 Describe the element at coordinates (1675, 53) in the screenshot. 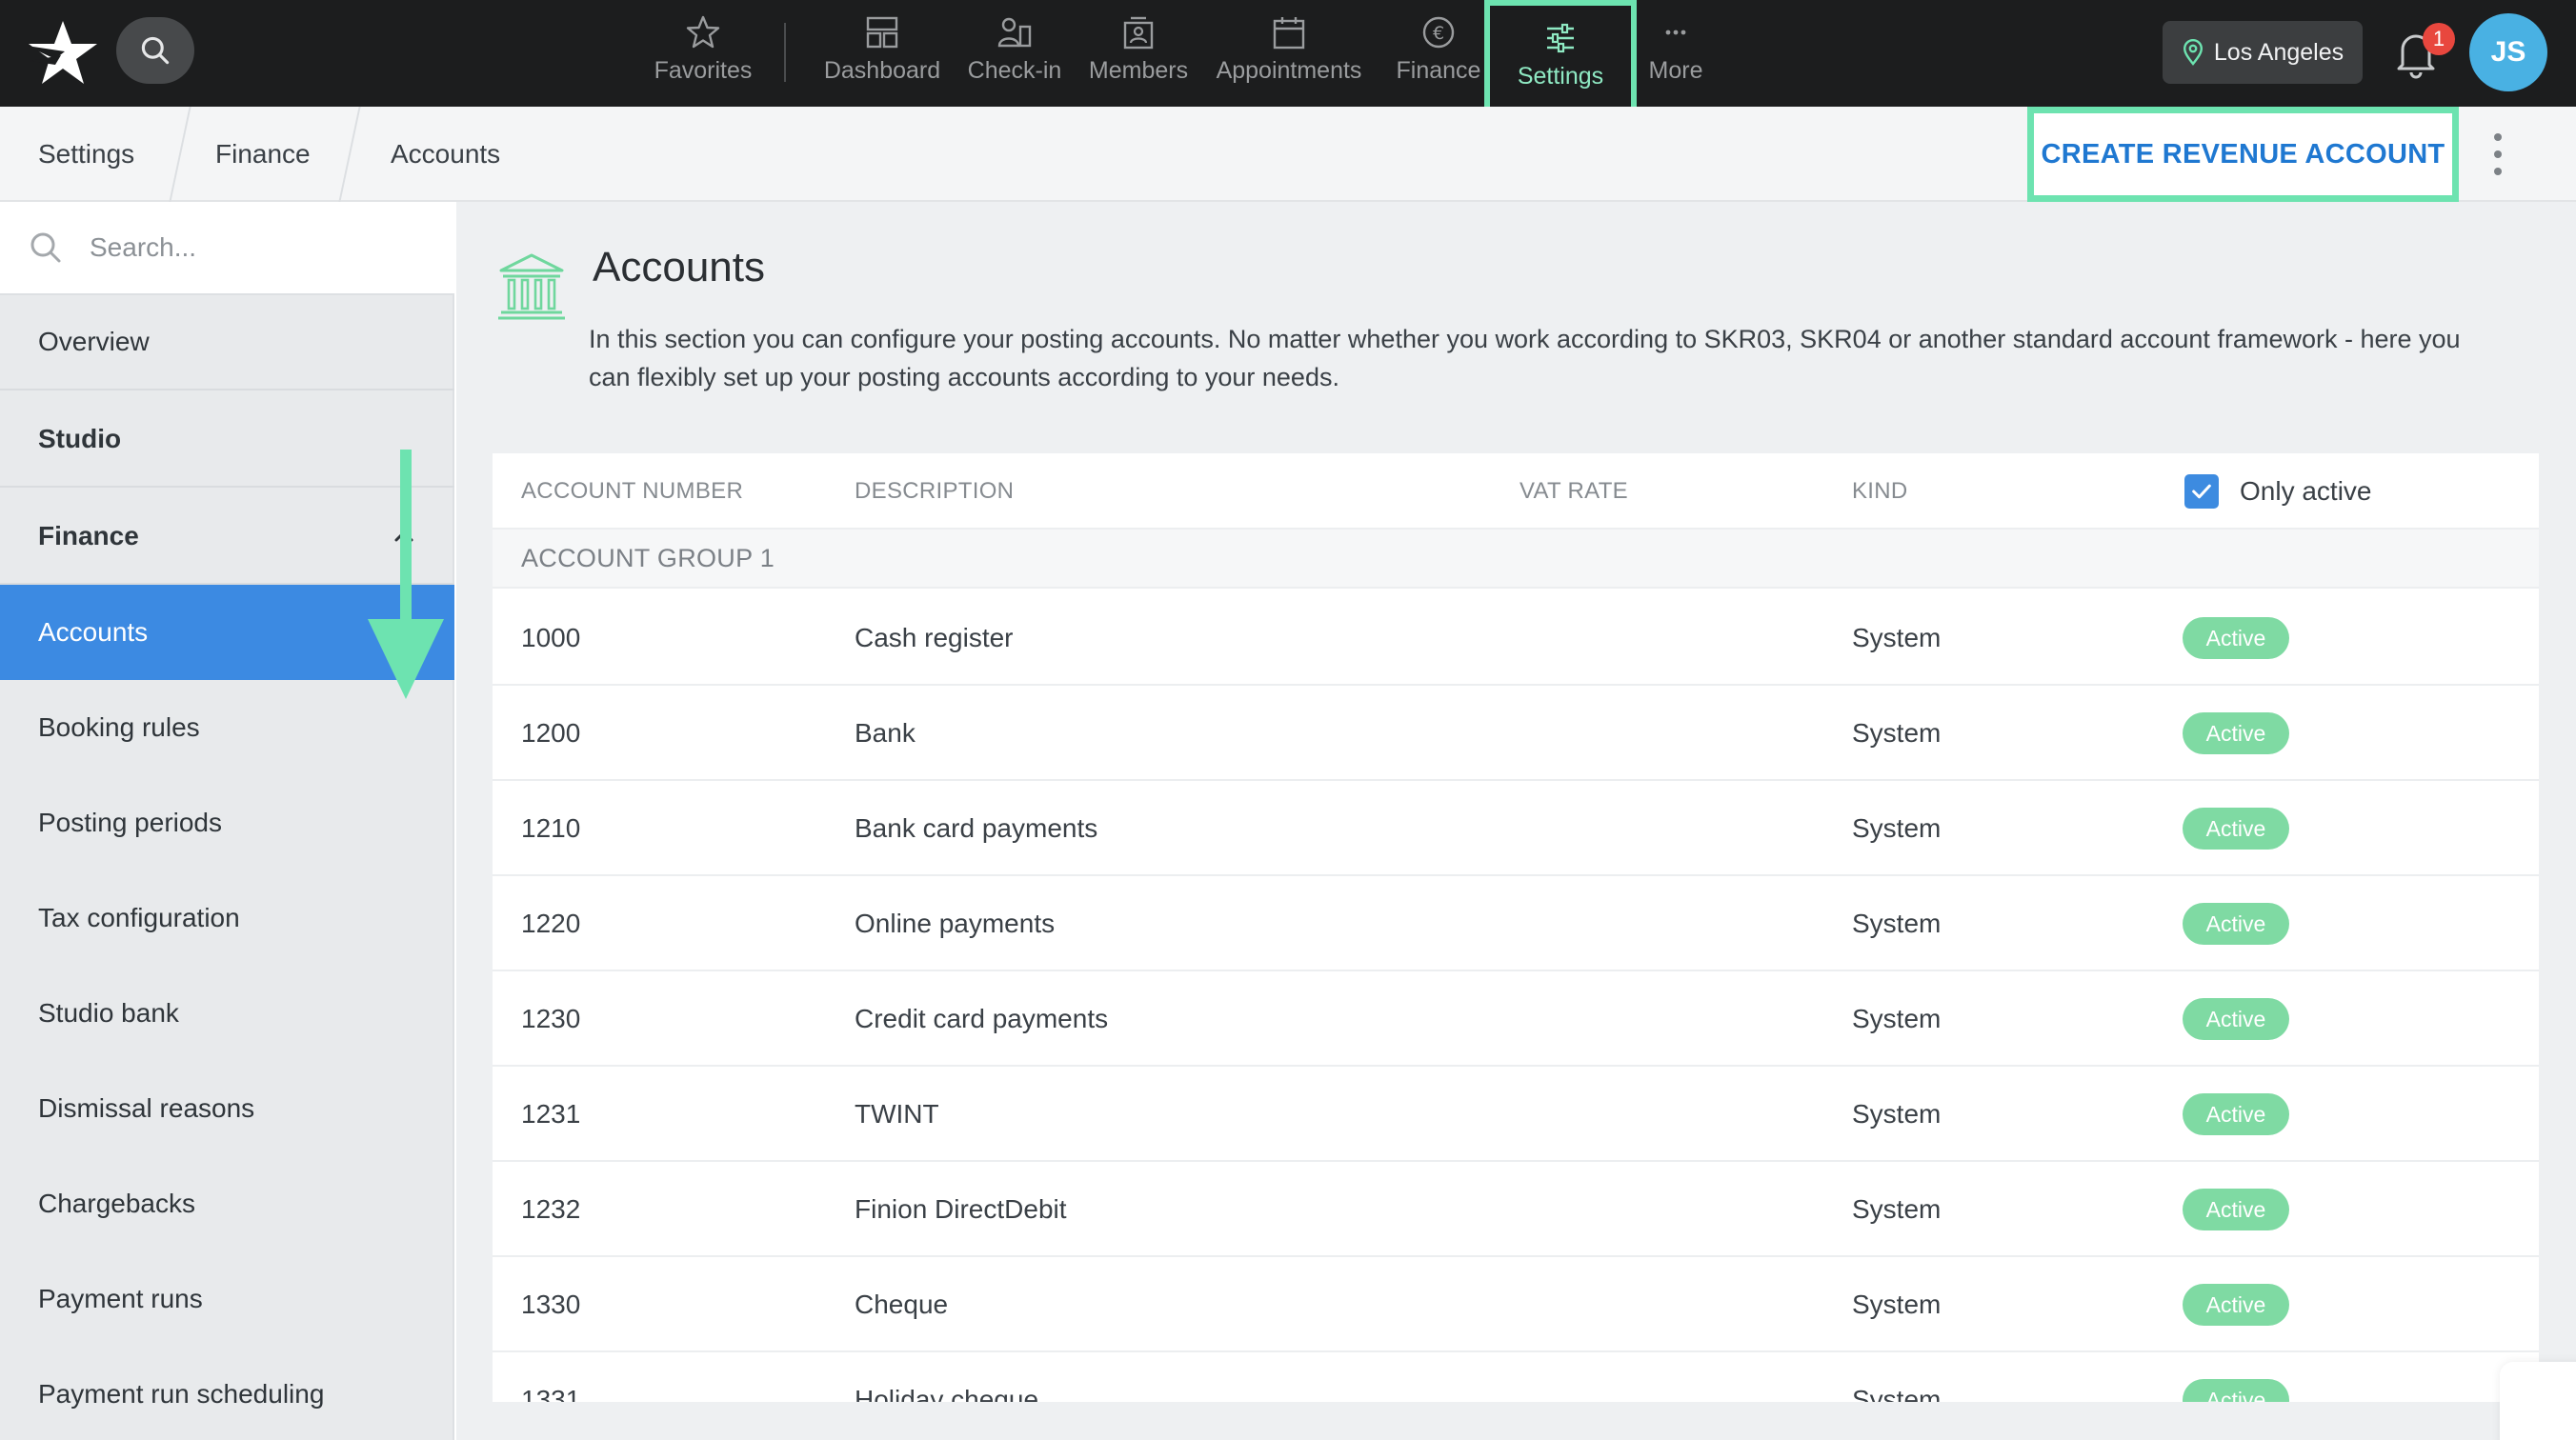

I see `nav-more: More` at that location.